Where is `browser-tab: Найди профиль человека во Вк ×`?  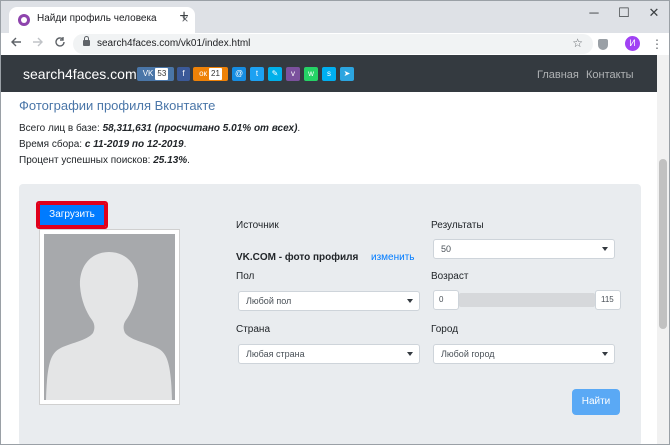 browser-tab: Найди профиль человека во Вк × is located at coordinates (102, 20).